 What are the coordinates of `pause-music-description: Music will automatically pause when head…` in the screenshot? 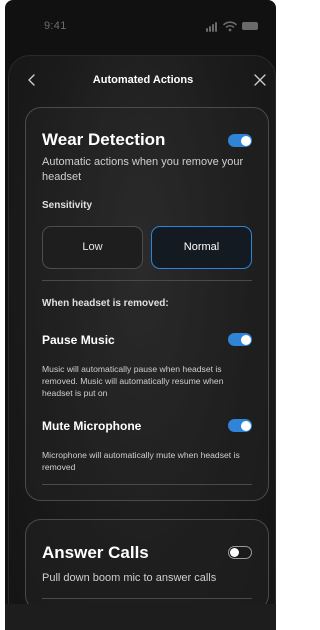 It's located at (133, 381).